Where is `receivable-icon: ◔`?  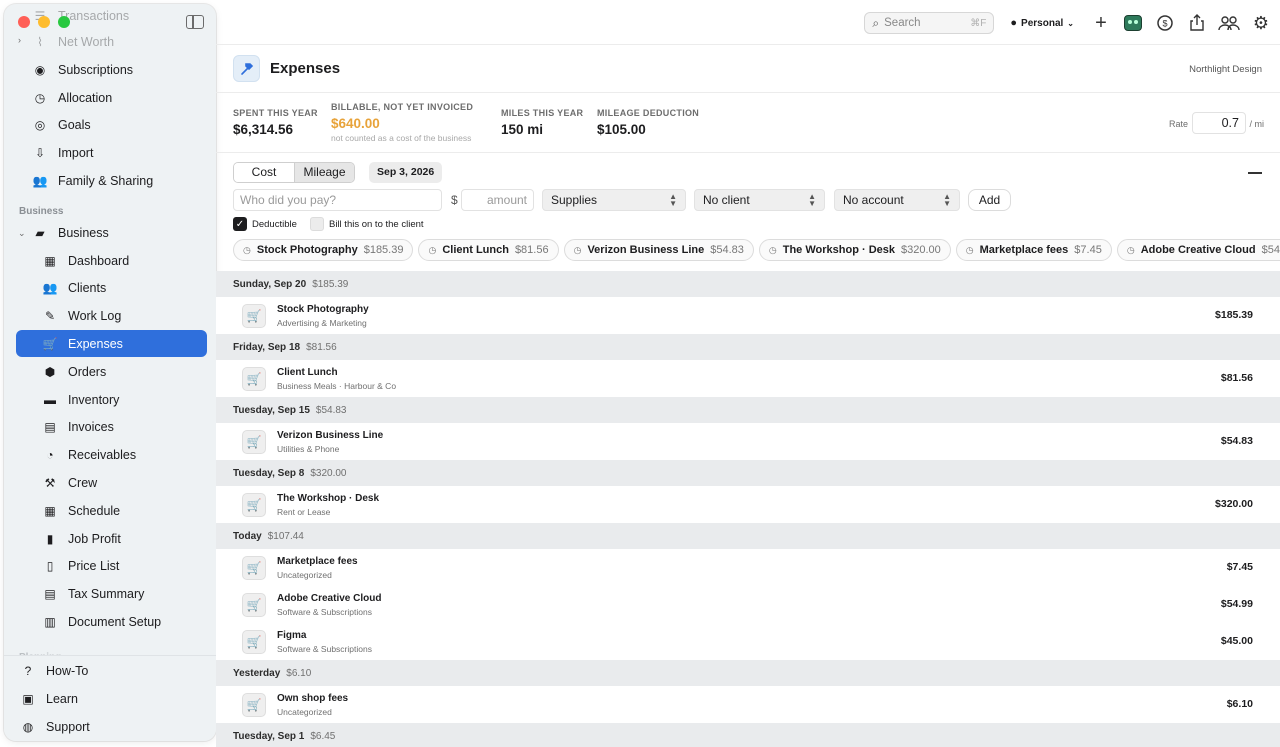 receivable-icon: ◔ is located at coordinates (50, 455).